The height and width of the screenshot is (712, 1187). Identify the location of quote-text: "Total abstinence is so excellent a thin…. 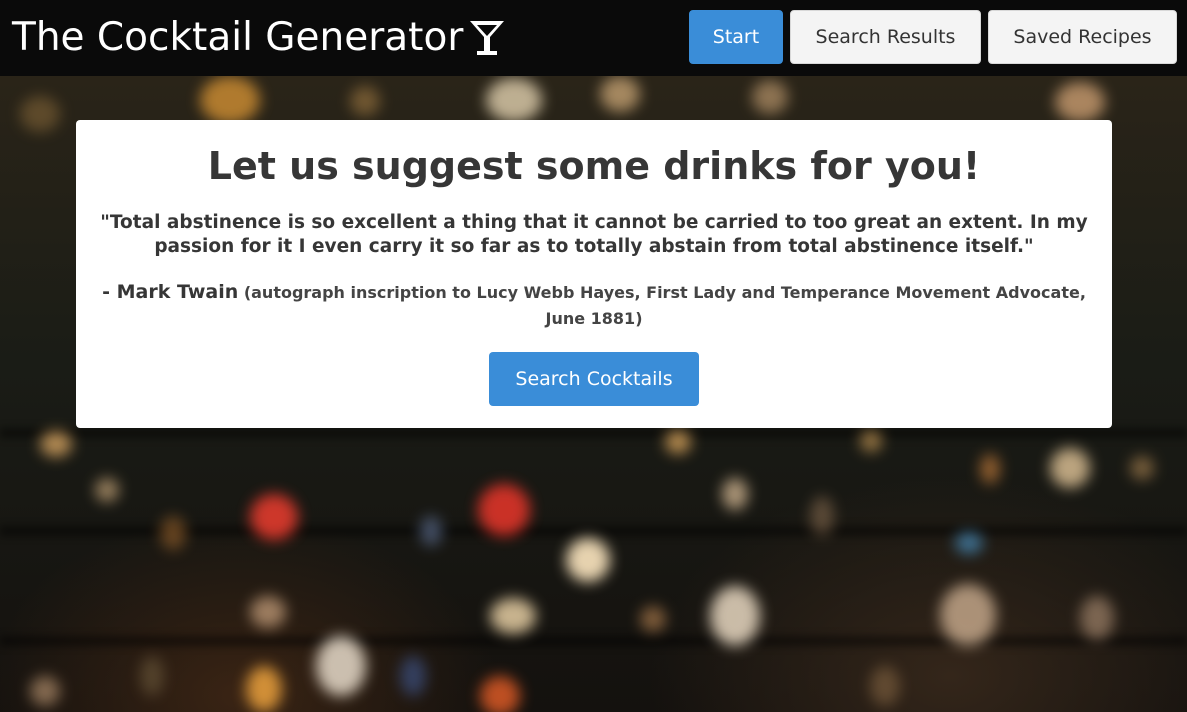
(594, 234).